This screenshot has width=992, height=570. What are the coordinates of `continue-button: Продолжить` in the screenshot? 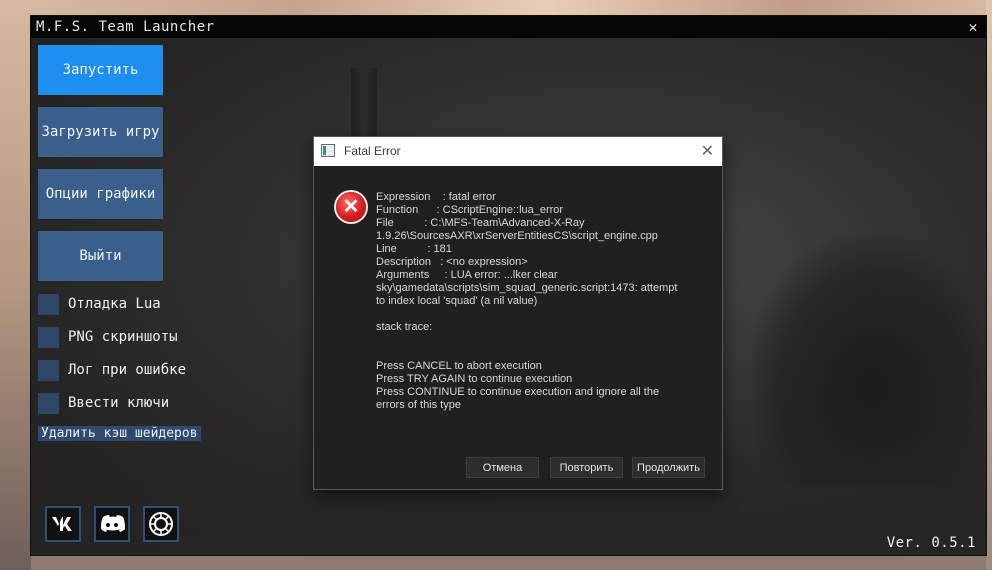 It's located at (668, 467).